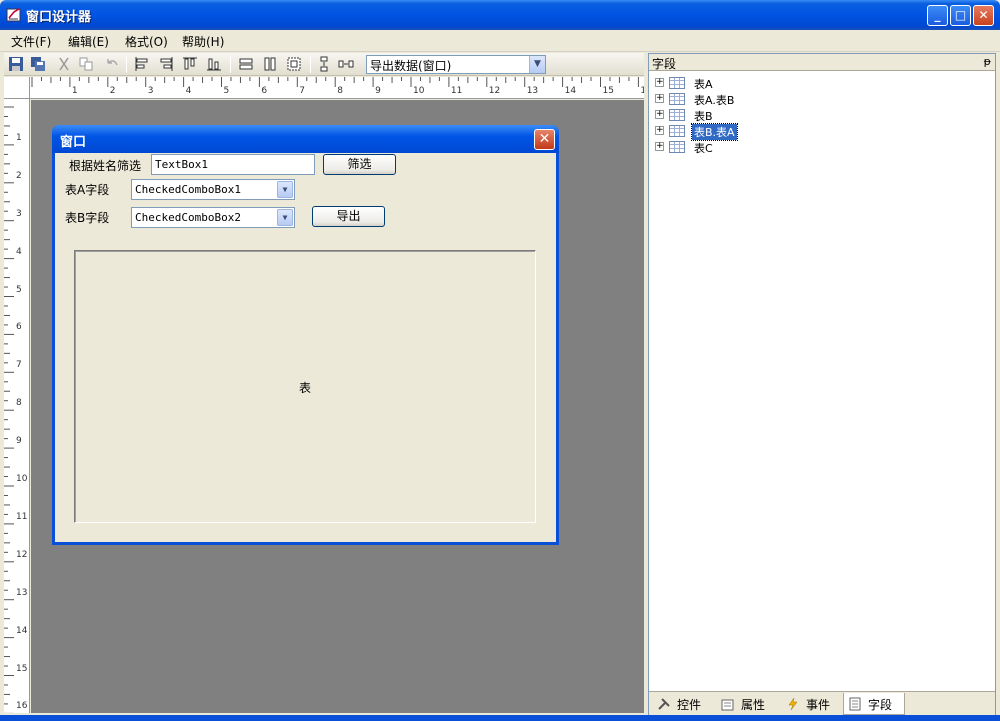  I want to click on ruler-number: 8, so click(340, 91).